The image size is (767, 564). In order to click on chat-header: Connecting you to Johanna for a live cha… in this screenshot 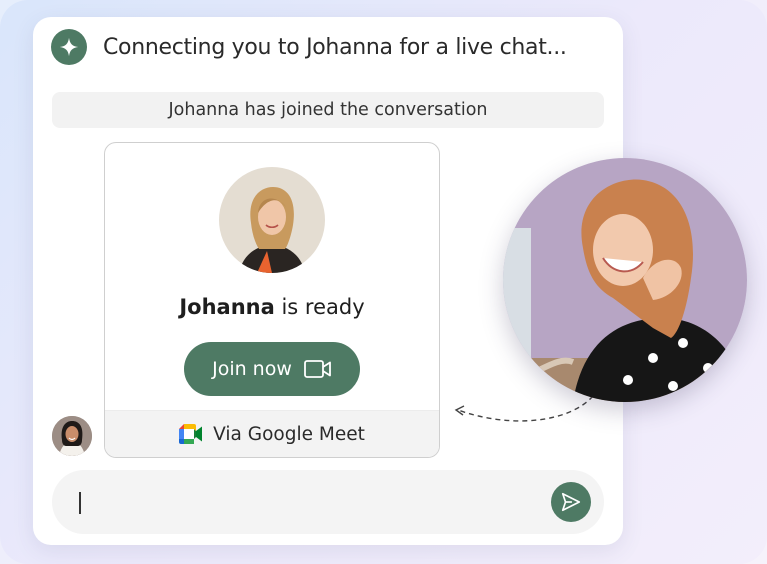, I will do `click(309, 47)`.